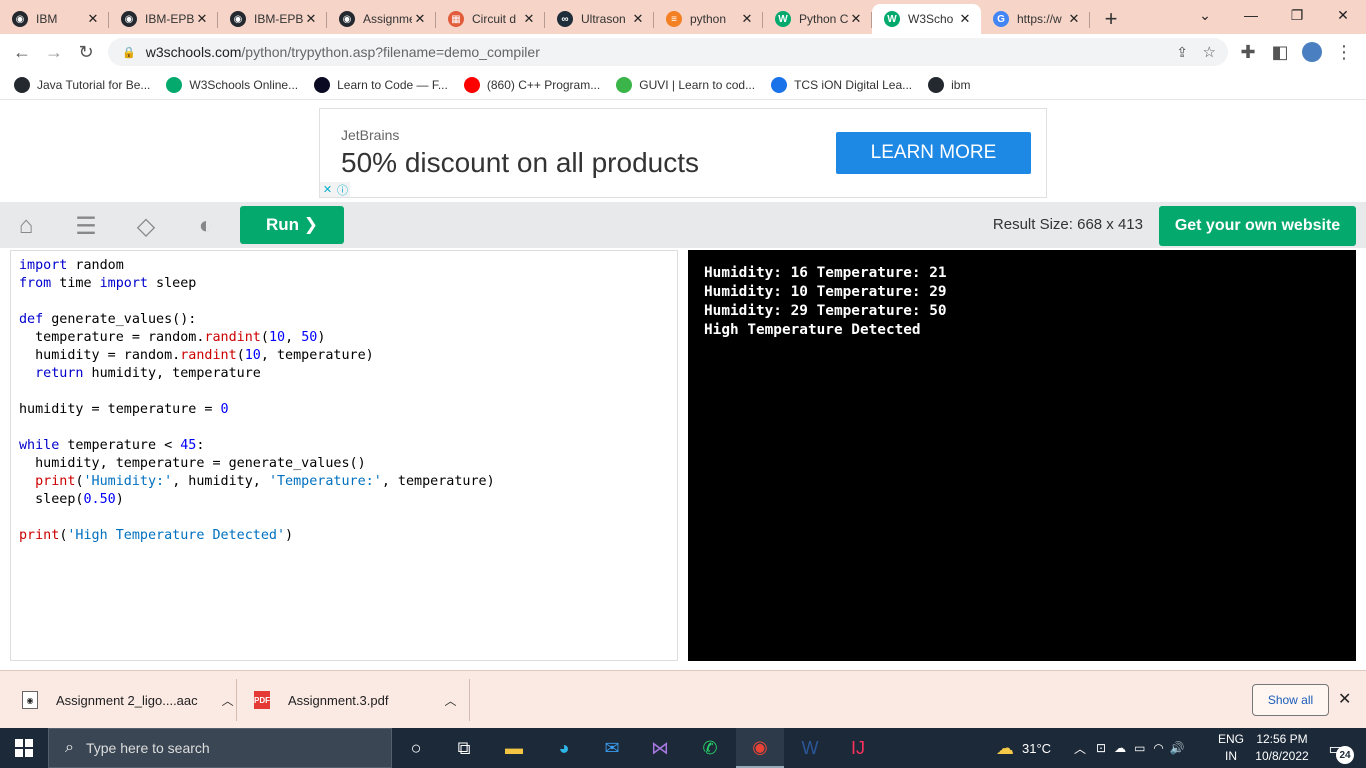  What do you see at coordinates (1312, 52) in the screenshot?
I see `profile-button` at bounding box center [1312, 52].